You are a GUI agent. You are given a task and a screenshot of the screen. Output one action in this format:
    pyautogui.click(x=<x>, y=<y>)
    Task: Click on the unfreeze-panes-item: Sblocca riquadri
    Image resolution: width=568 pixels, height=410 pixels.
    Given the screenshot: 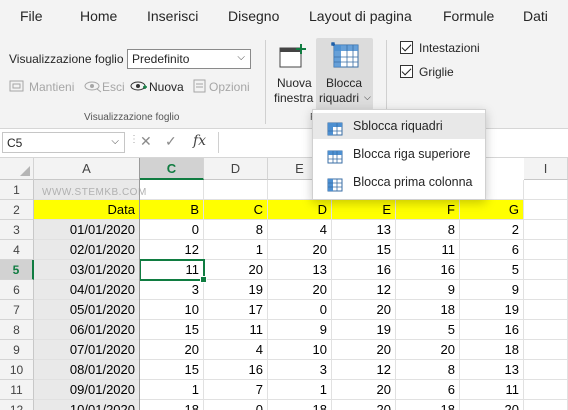 What is the action you would take?
    pyautogui.click(x=399, y=126)
    